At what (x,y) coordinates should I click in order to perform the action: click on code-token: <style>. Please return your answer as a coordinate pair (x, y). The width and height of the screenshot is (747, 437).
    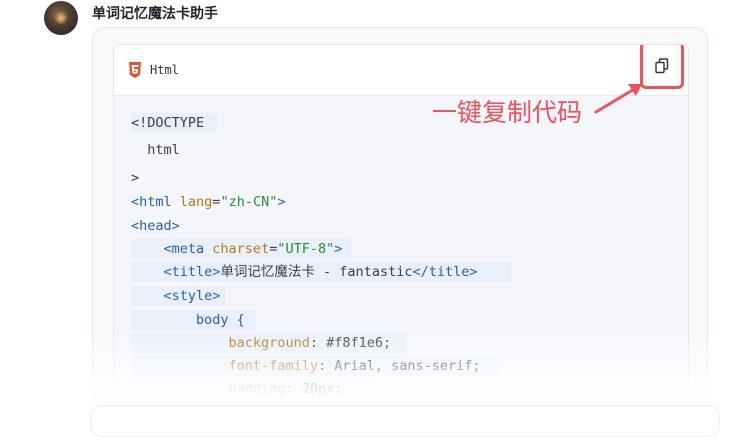
    Looking at the image, I should click on (192, 296).